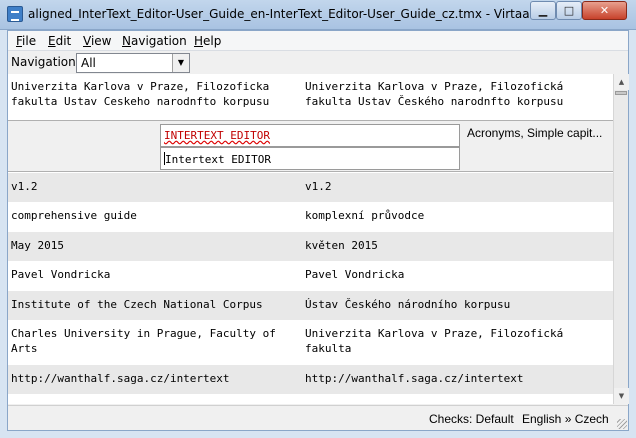 Image resolution: width=636 pixels, height=438 pixels. Describe the element at coordinates (621, 93) in the screenshot. I see `scrollbar-thumb` at that location.